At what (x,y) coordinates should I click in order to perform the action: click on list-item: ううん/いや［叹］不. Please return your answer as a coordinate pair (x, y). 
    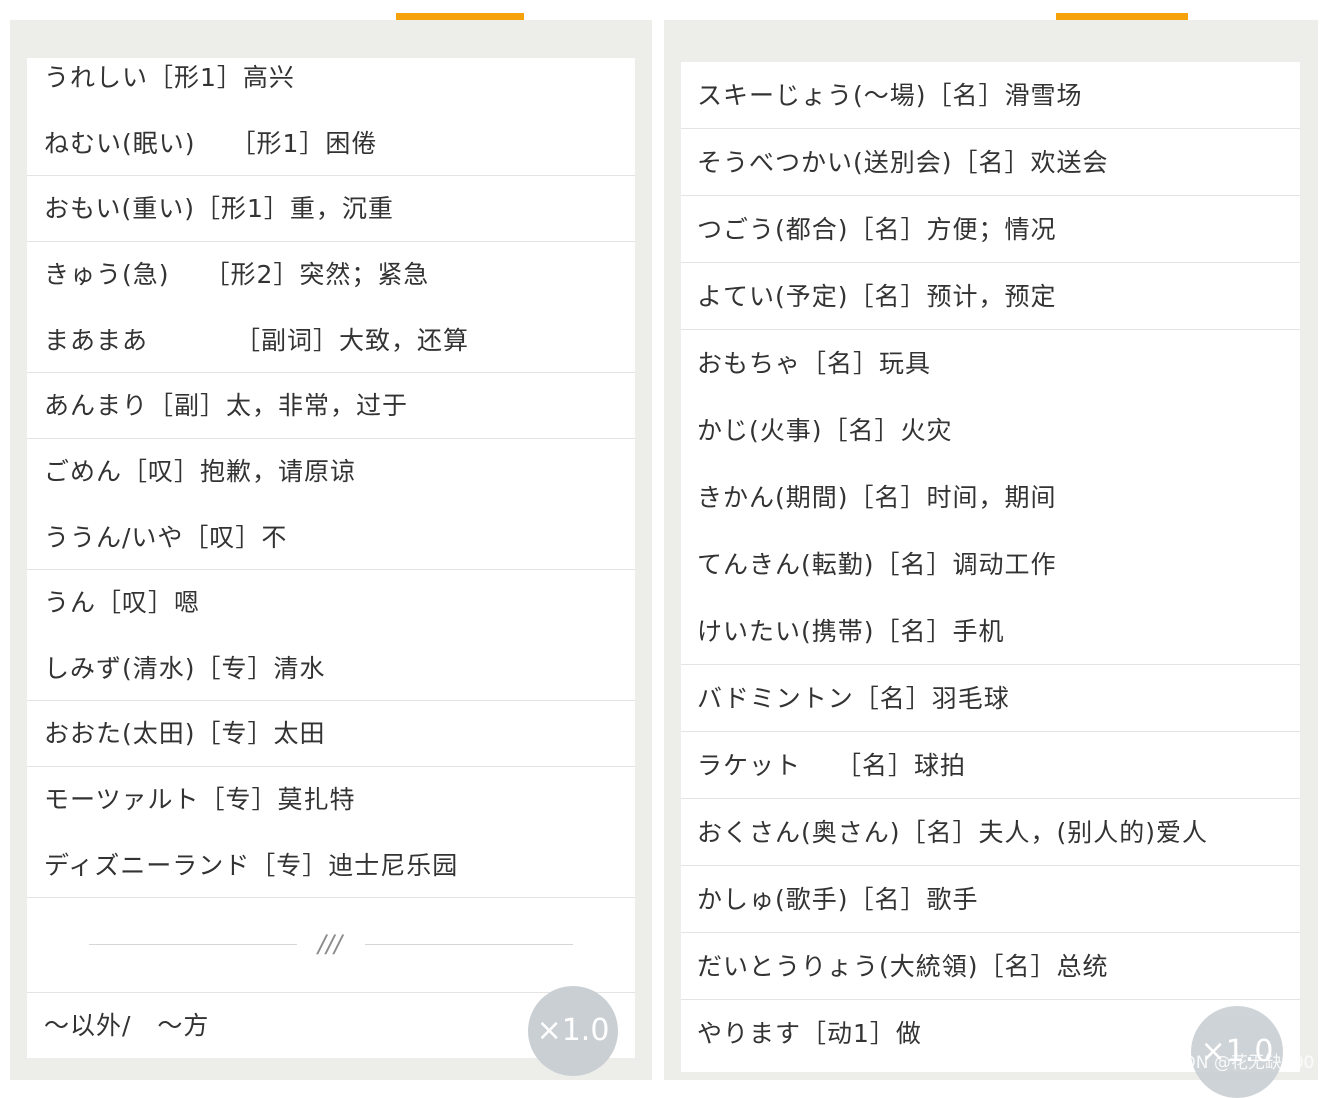
    Looking at the image, I should click on (166, 537).